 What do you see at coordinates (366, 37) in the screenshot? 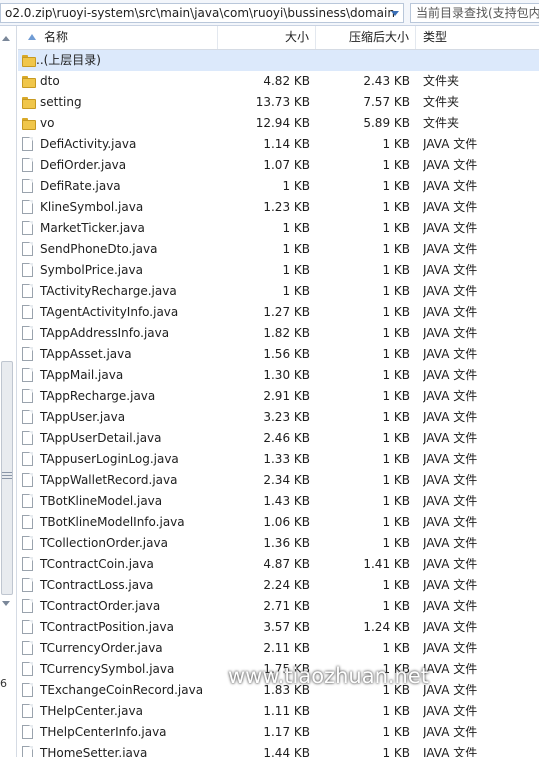
I see `column-compressed-header: 压缩后大小` at bounding box center [366, 37].